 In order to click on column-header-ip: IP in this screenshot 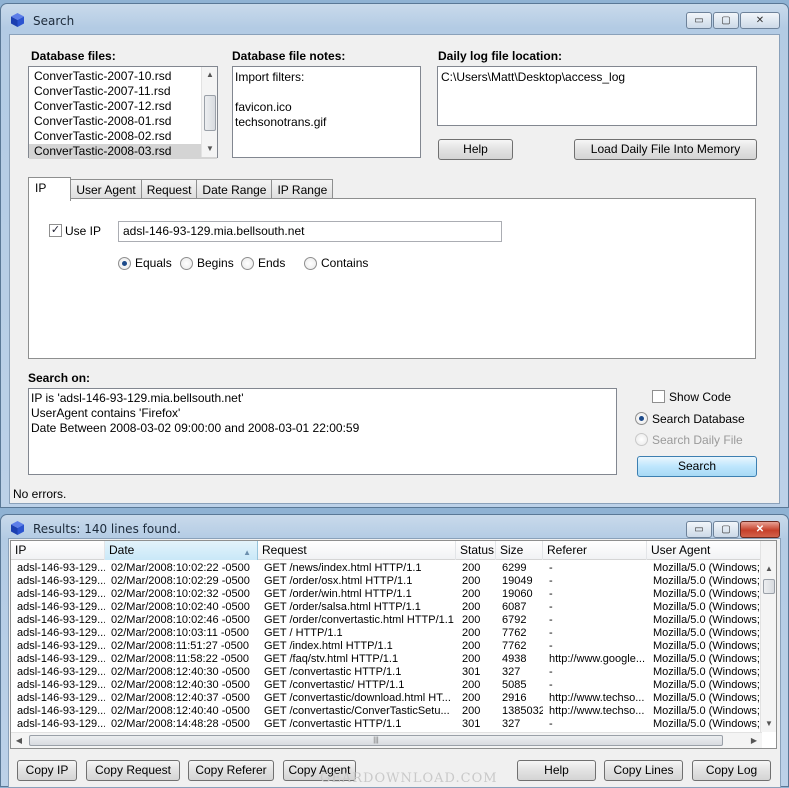, I will do `click(58, 550)`.